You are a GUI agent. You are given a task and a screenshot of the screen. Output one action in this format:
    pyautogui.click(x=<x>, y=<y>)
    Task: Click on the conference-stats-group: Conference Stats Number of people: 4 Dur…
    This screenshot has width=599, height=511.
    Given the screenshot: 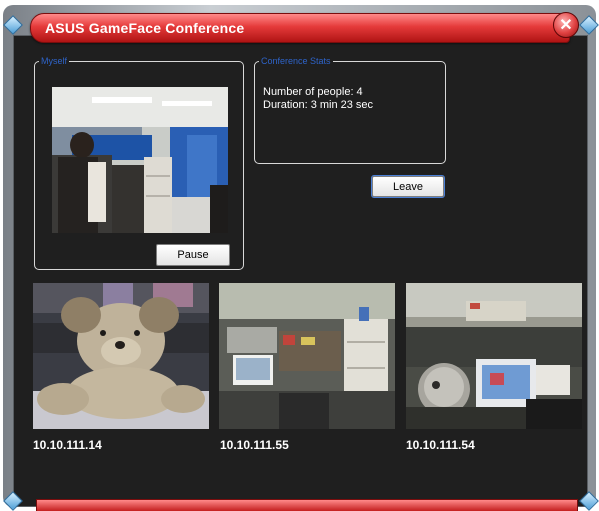 What is the action you would take?
    pyautogui.click(x=350, y=110)
    